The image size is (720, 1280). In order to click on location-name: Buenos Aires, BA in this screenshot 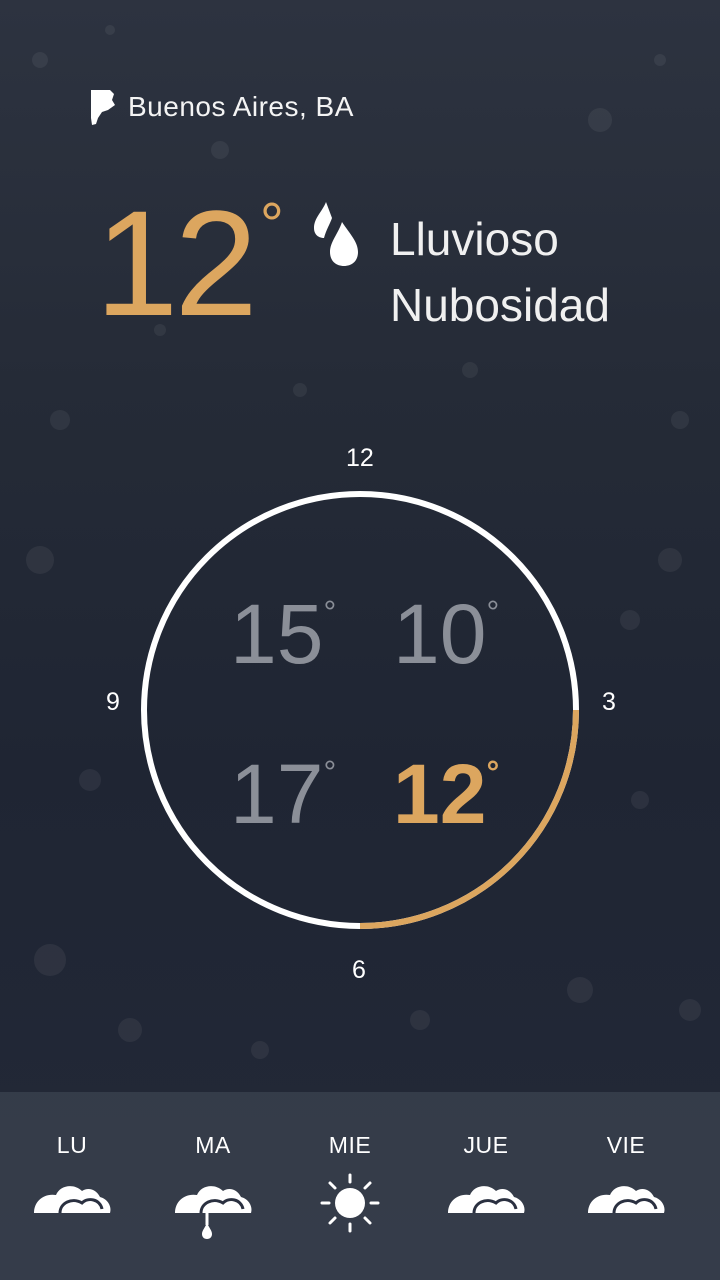, I will do `click(241, 106)`.